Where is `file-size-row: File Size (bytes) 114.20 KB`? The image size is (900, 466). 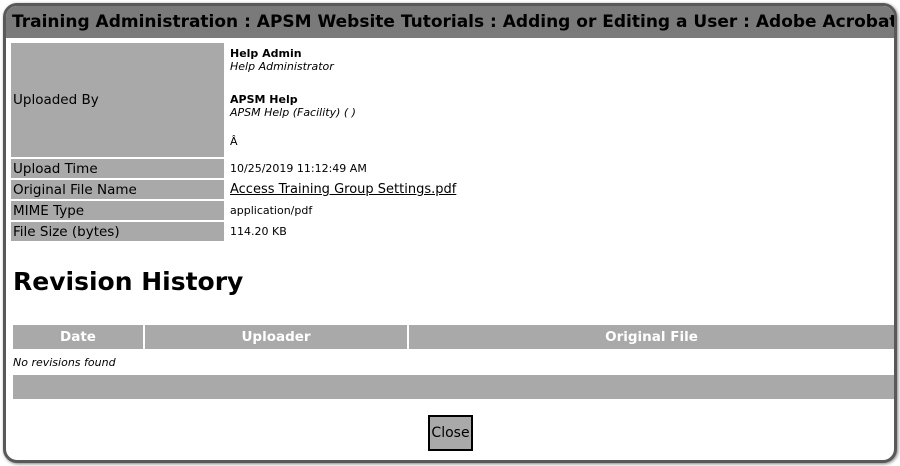 file-size-row: File Size (bytes) 114.20 KB is located at coordinates (451, 231).